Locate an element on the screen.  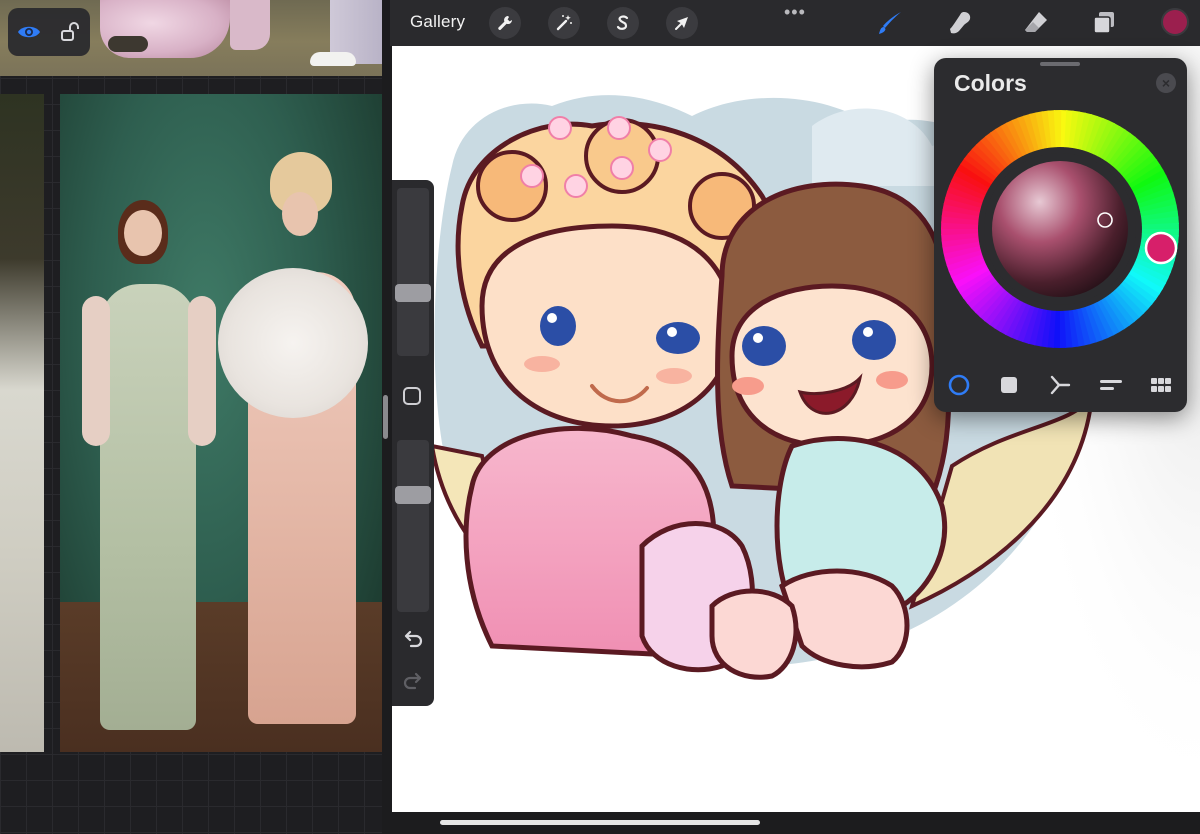
smudge-icon is located at coordinates (960, 23).